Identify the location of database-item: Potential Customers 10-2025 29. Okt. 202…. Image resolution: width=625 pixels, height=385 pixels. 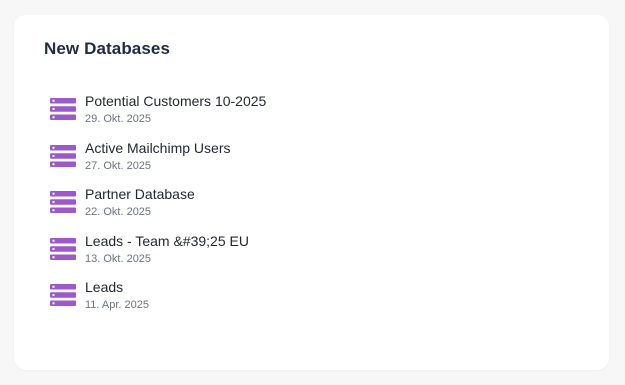
(158, 116).